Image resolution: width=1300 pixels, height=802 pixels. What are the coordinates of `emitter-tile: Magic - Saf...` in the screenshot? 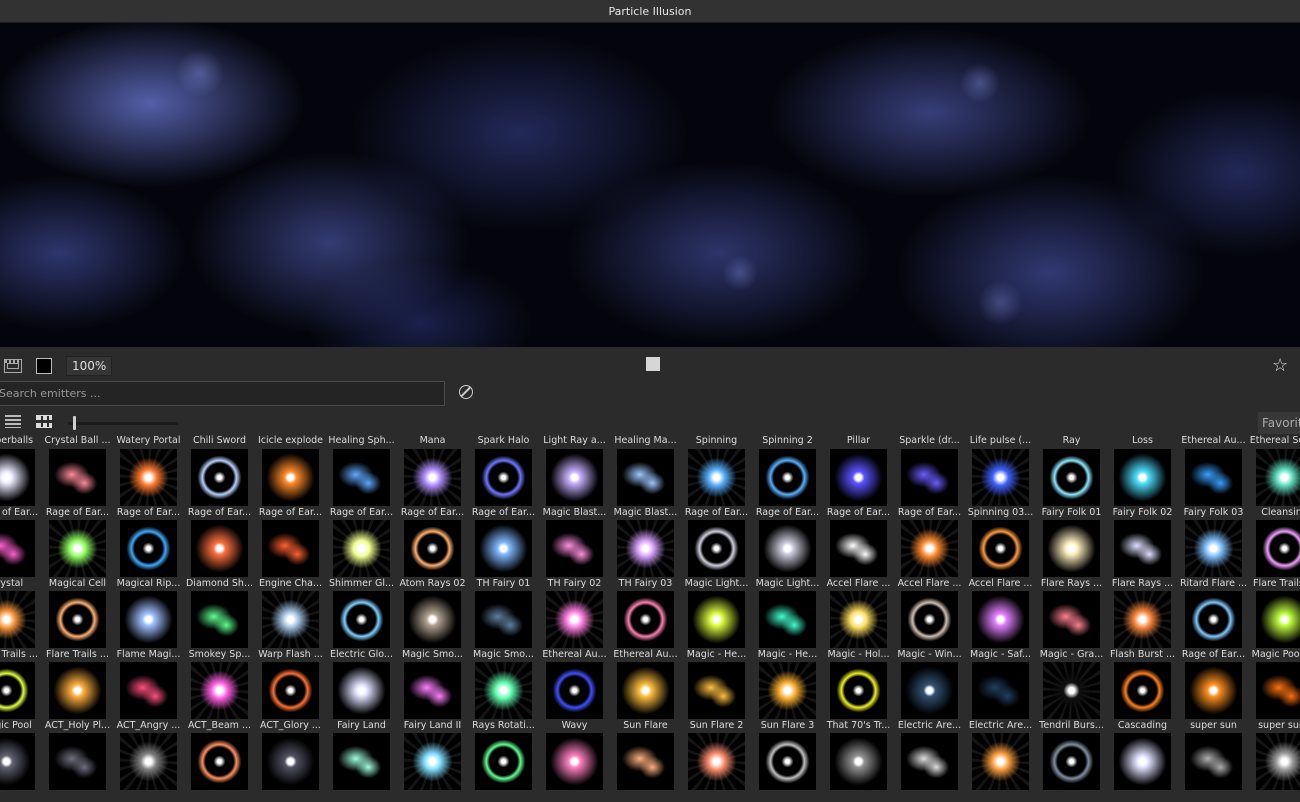 It's located at (1000, 624).